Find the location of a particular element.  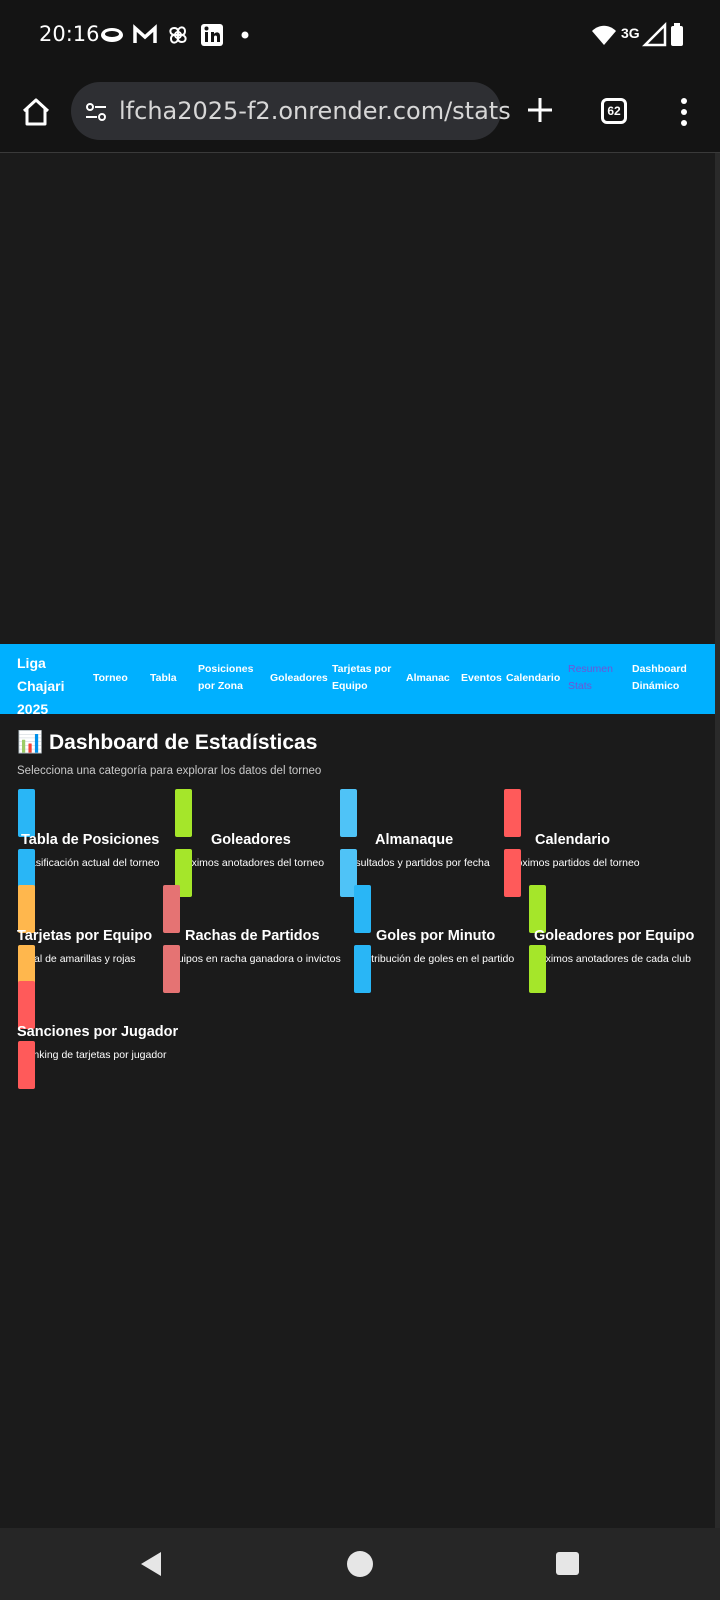

page-scrollbar is located at coordinates (717, 840).